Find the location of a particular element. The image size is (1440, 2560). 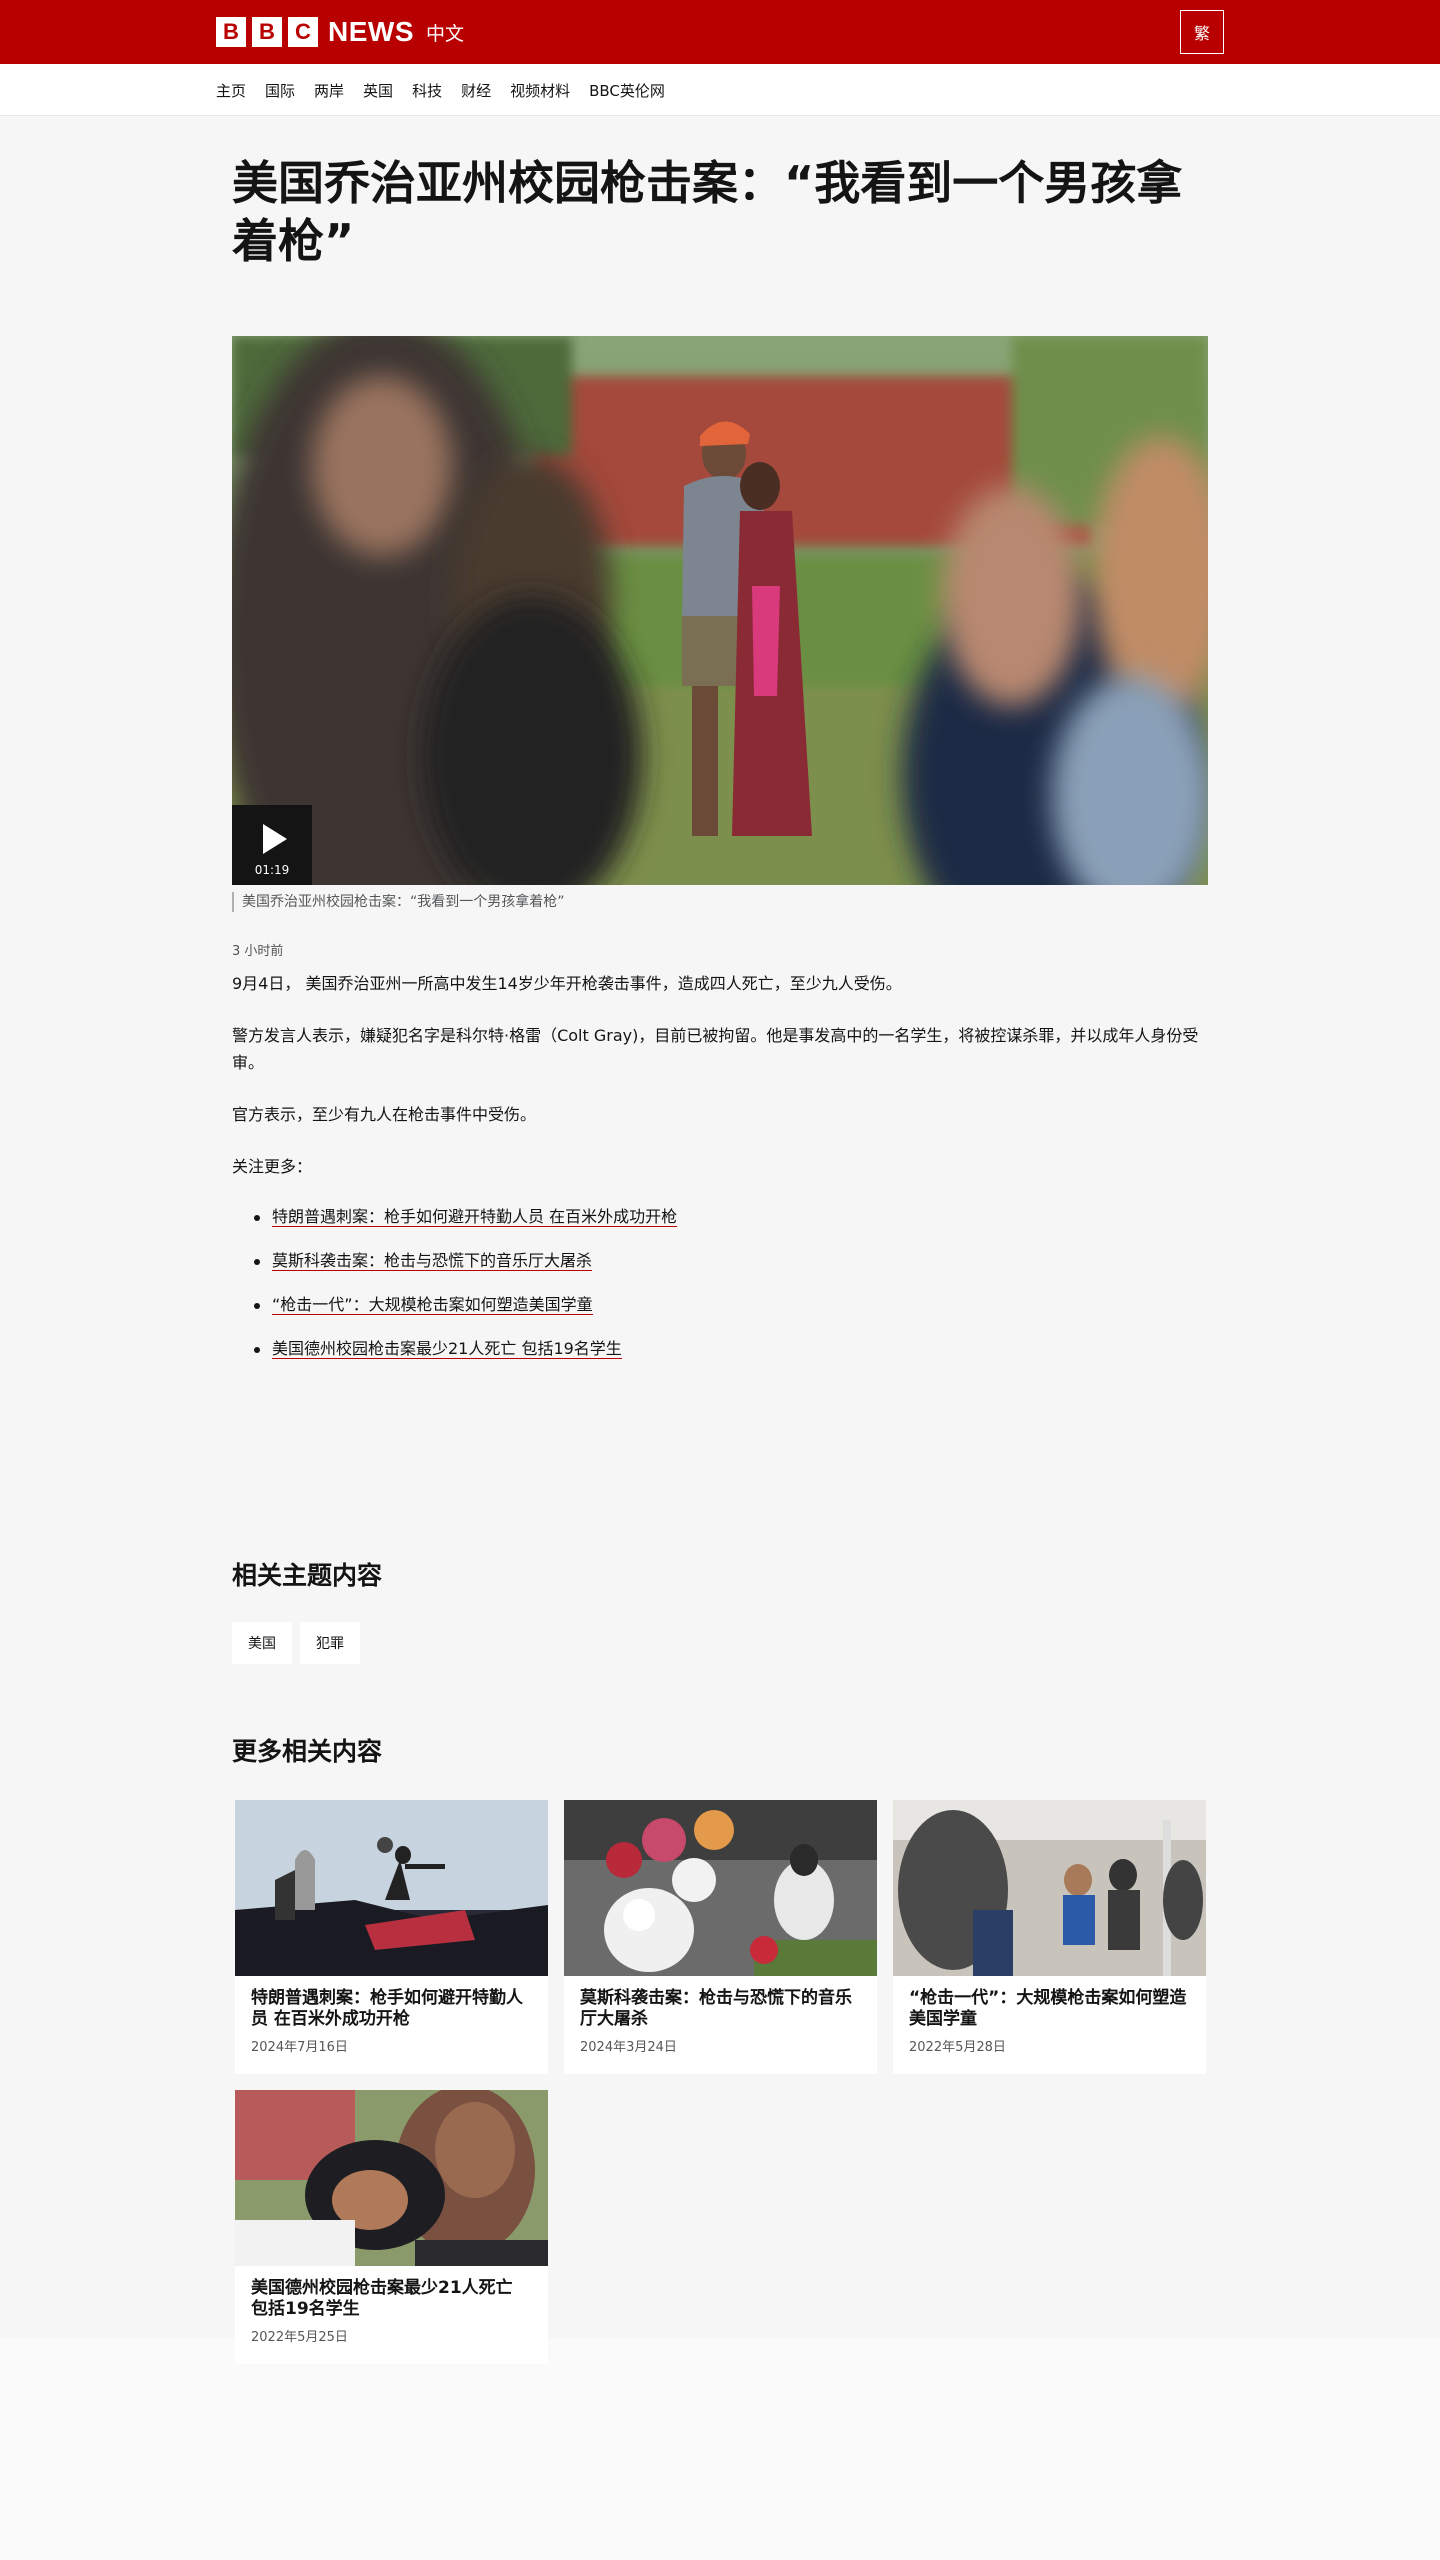

related-card: 莫斯科袭击案：枪击与恐慌下的音乐厅大屠杀 2024年3月24日 is located at coordinates (720, 1937).